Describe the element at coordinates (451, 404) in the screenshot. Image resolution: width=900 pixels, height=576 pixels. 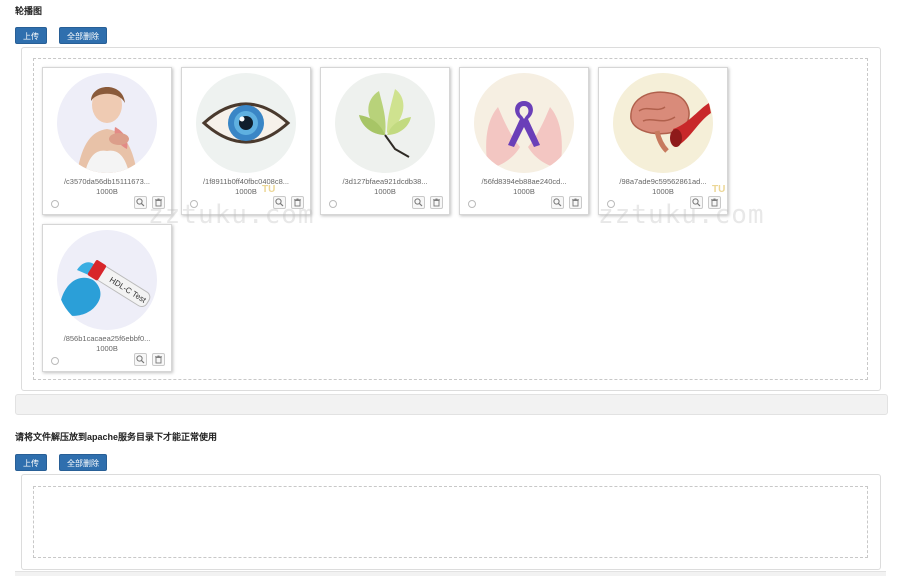
I see `progress-bar` at that location.